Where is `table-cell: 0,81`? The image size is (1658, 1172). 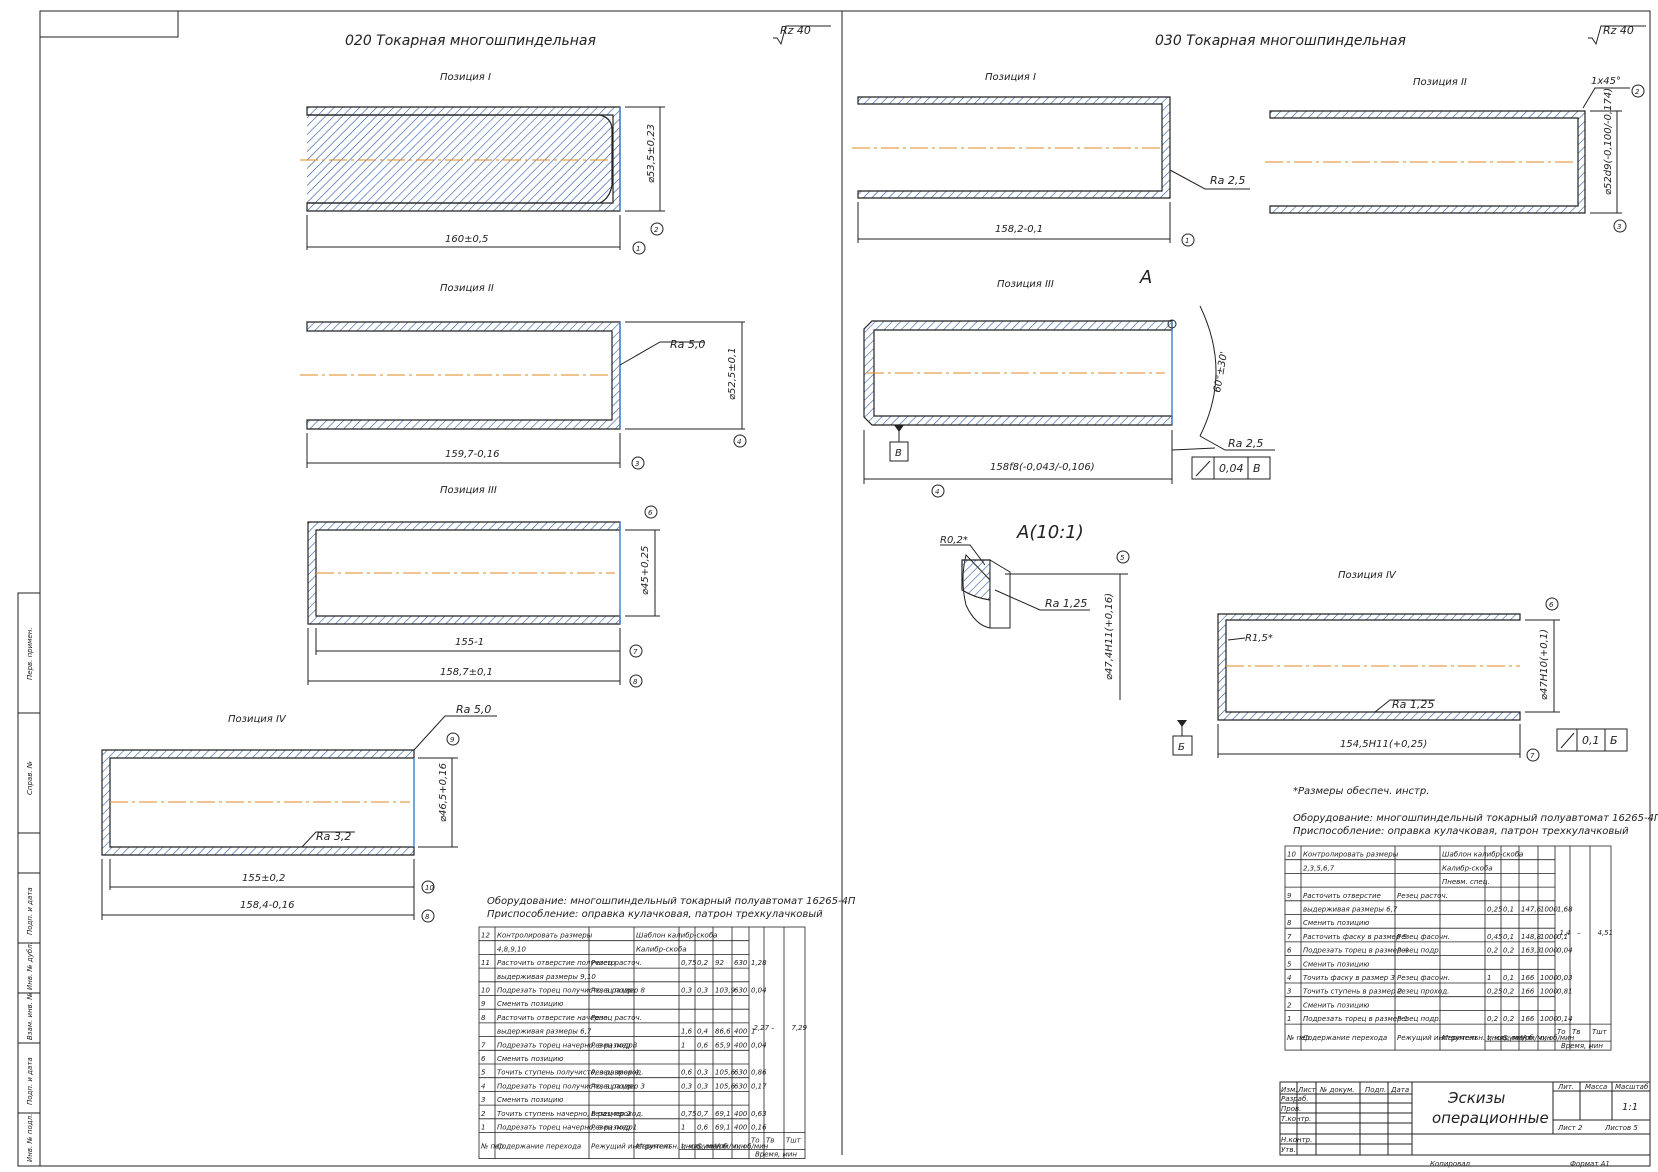
table-cell: 0,81 is located at coordinates (1565, 992).